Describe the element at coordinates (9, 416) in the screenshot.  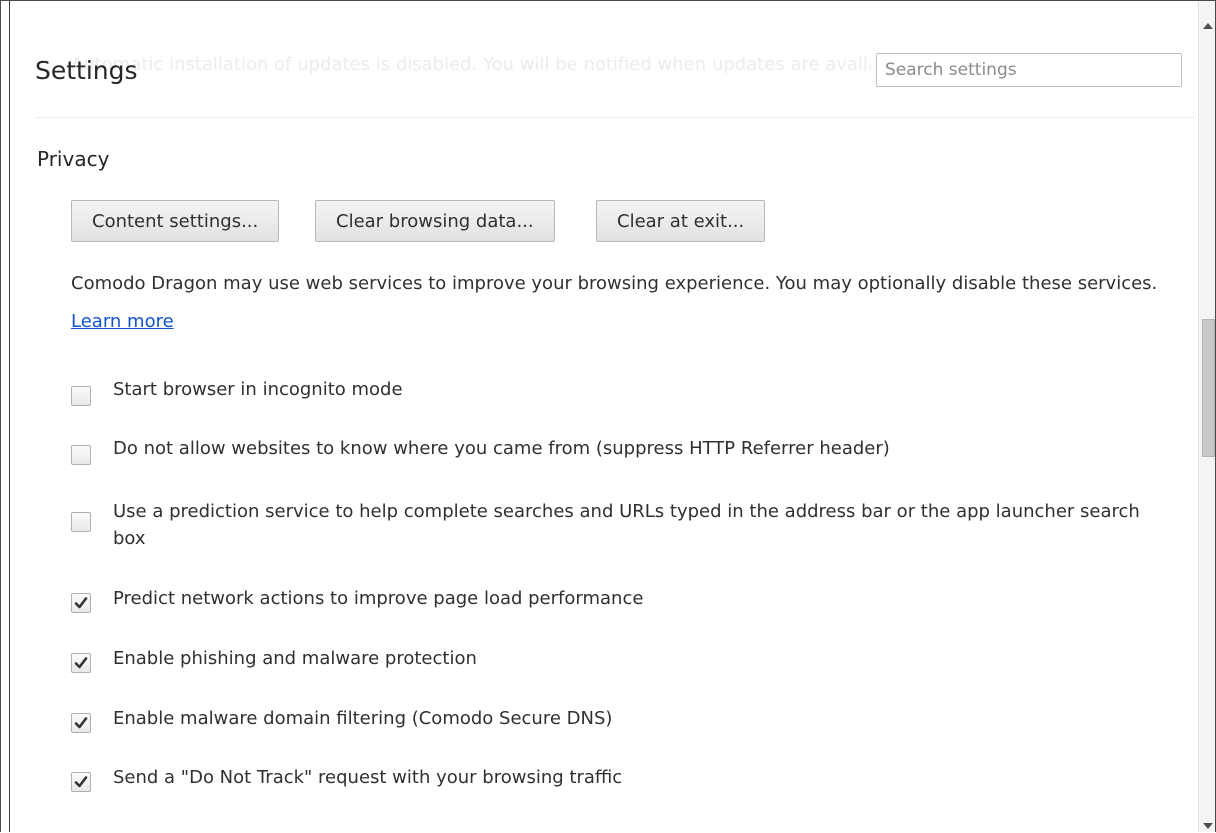
I see `window-left-border` at that location.